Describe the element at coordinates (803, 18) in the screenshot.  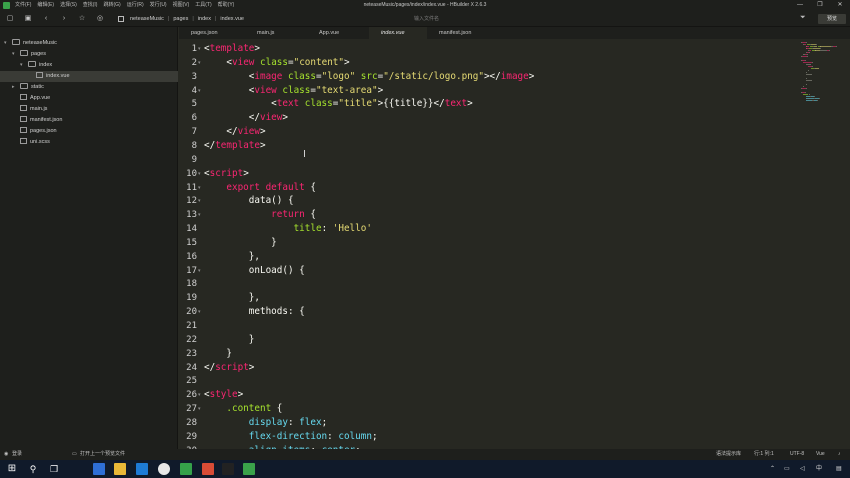
I see `filter-icon: ⏷` at that location.